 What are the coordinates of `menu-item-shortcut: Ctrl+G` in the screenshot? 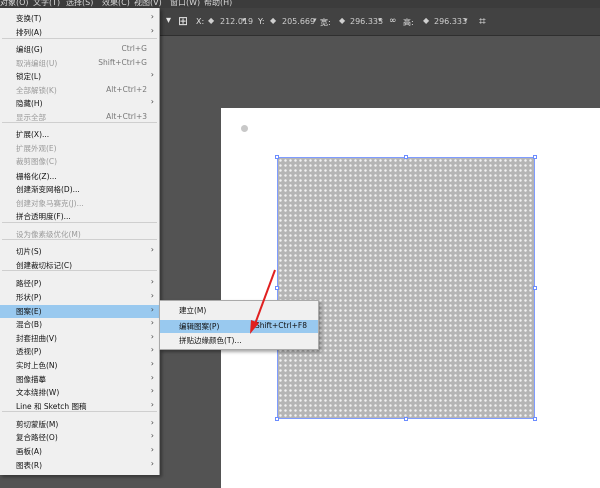 It's located at (134, 48).